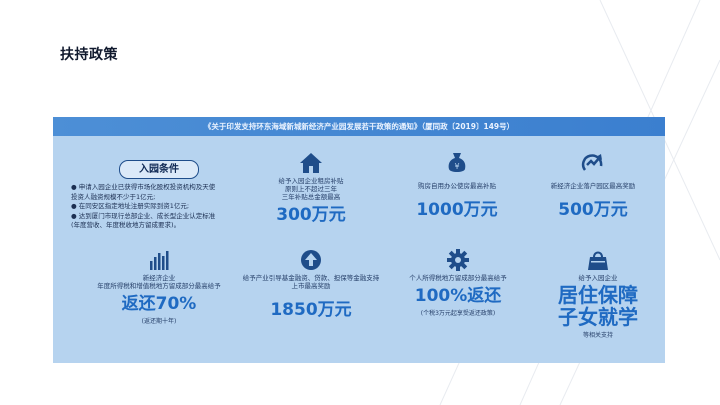 The width and height of the screenshot is (720, 405). I want to click on rent-subsidy-card: 给予入园企业租房补贴 原则上不超过三年 三年补贴总金额最高 300万元, so click(311, 188).